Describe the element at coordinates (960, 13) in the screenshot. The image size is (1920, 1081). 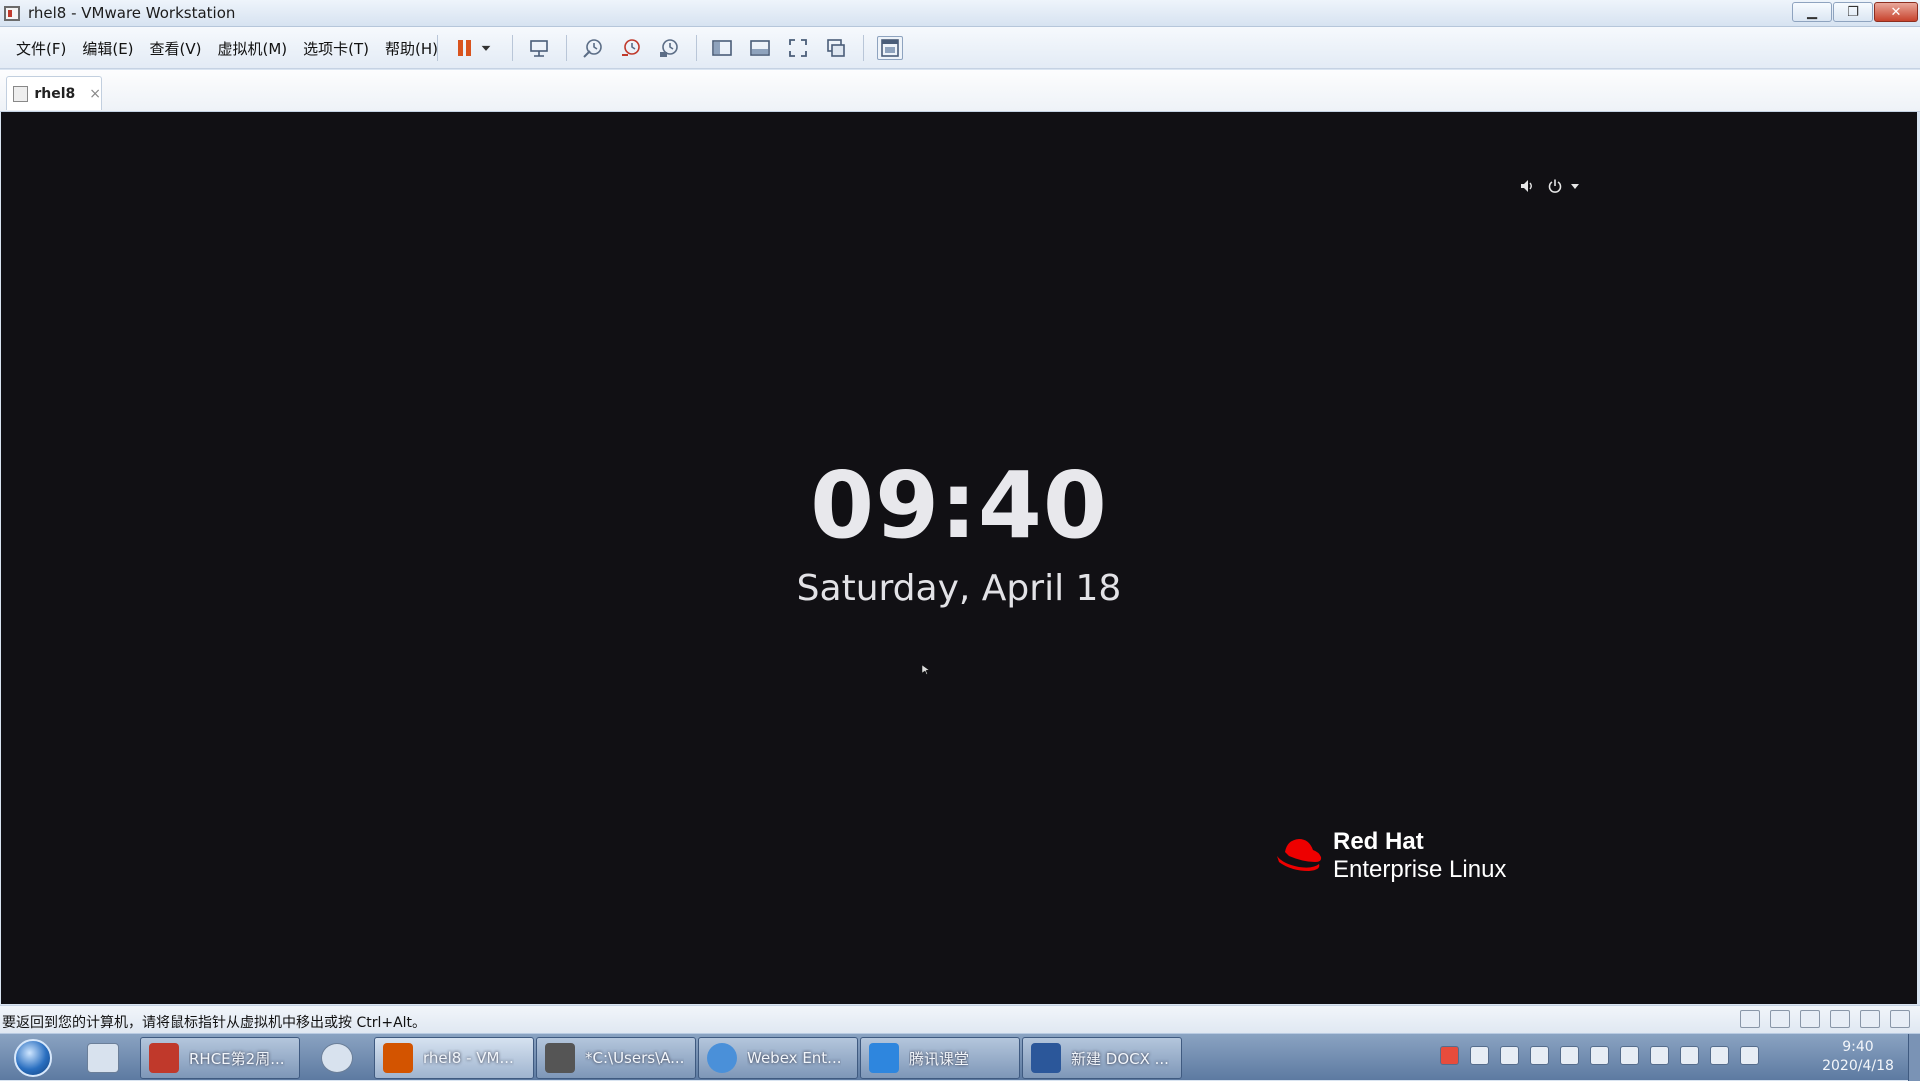
I see `window-titlebar: rhel8 - VMware Workstation ▁ ❐ ✕` at that location.